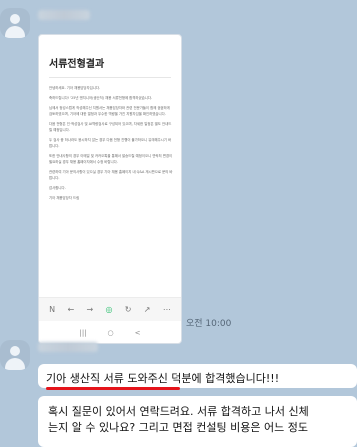 The height and width of the screenshot is (447, 357). Describe the element at coordinates (64, 198) in the screenshot. I see `screenshot-paragraph: 기아 채용담당자 드림` at that location.